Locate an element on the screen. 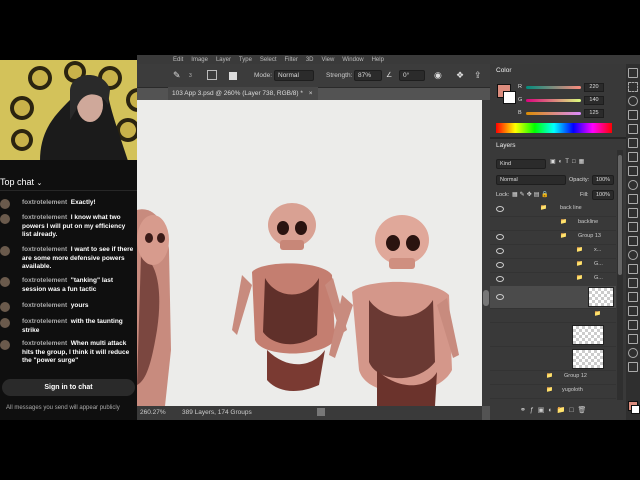 The height and width of the screenshot is (480, 640). history-brush-tool-icon is located at coordinates (633, 213).